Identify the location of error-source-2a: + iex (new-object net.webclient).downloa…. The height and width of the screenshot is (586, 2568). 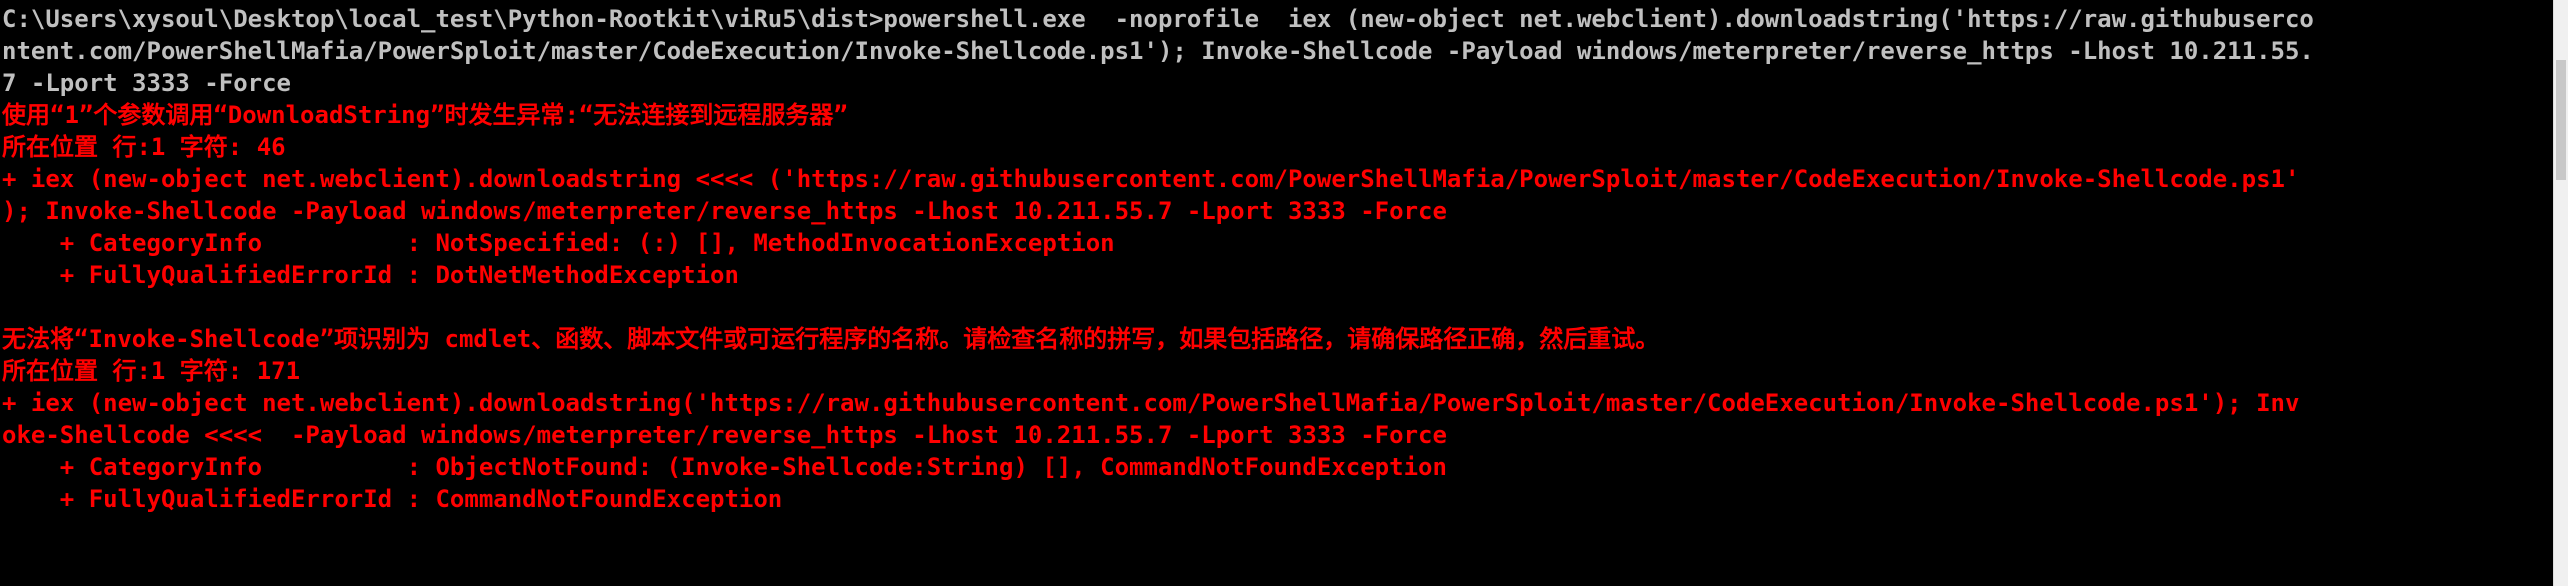
(1151, 403).